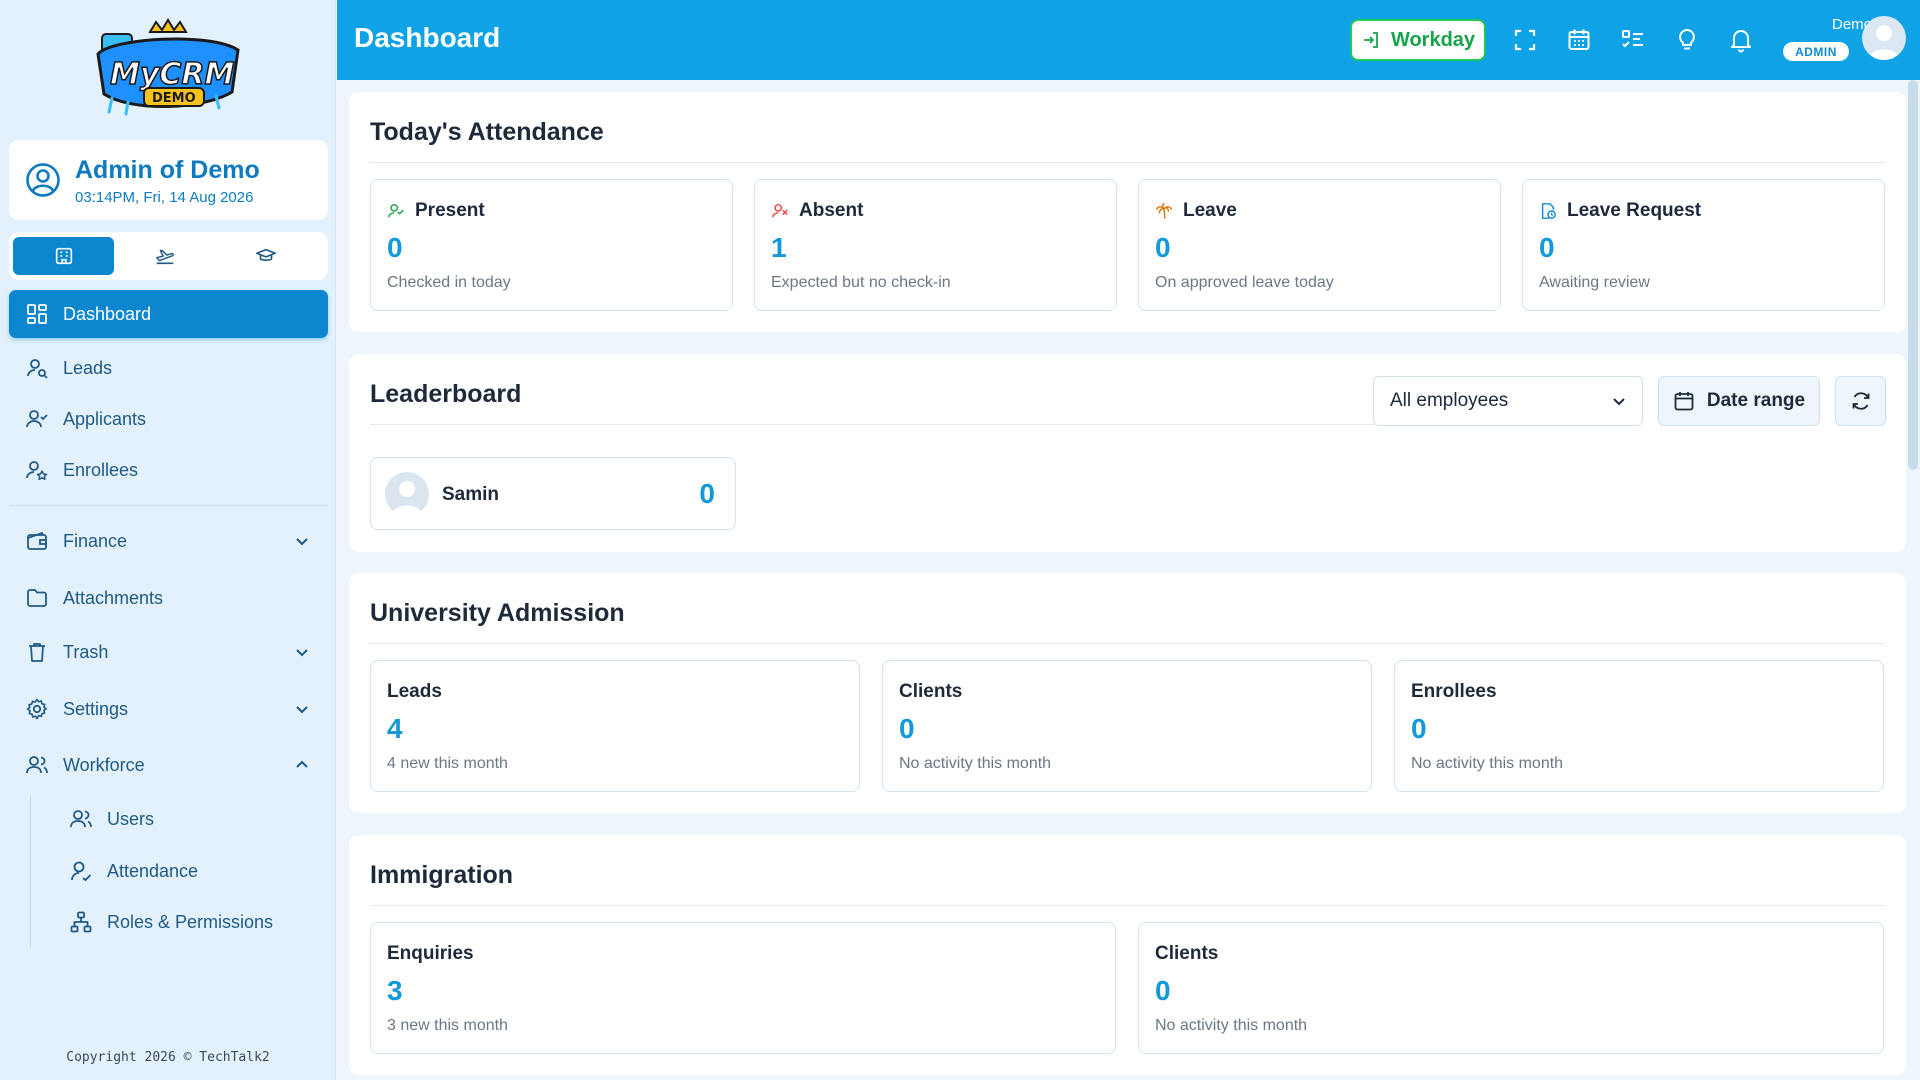 The image size is (1920, 1080). I want to click on main-scrollbar, so click(1913, 275).